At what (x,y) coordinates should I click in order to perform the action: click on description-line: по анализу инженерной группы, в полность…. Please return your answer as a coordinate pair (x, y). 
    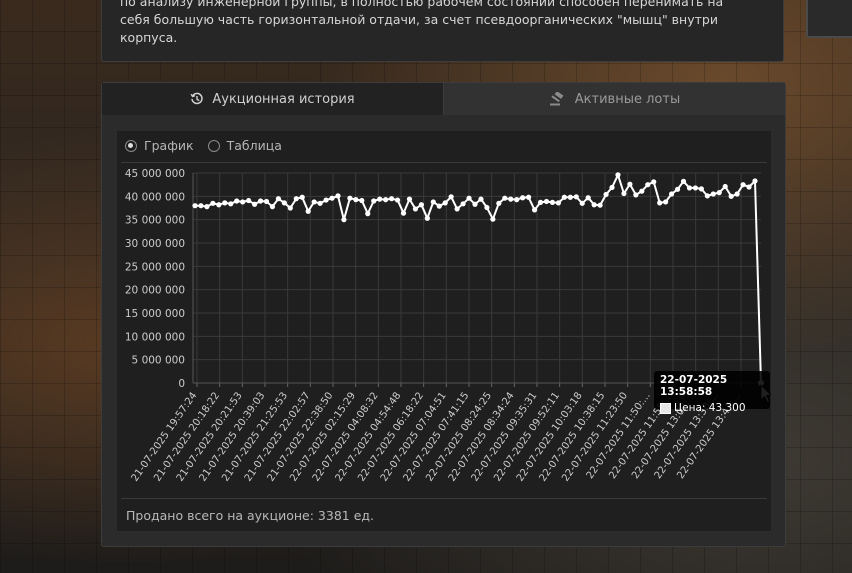
    Looking at the image, I should click on (422, 4).